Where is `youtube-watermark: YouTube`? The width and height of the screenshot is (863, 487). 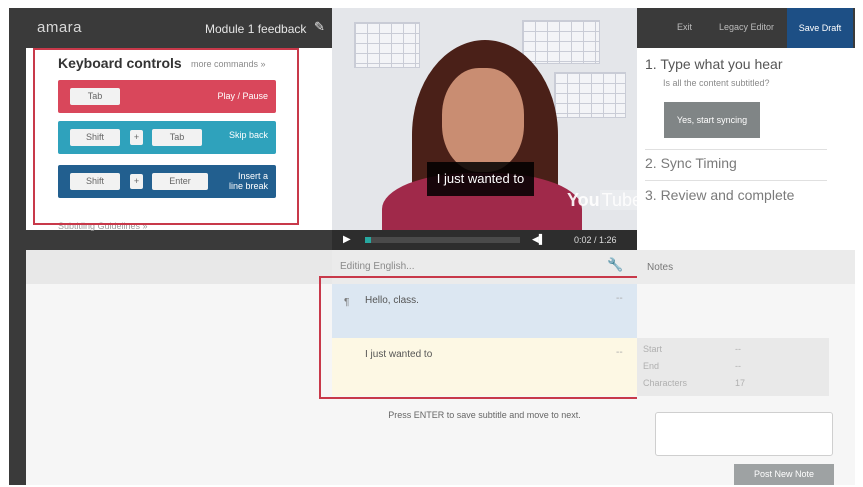
youtube-watermark: YouTube is located at coordinates (602, 200).